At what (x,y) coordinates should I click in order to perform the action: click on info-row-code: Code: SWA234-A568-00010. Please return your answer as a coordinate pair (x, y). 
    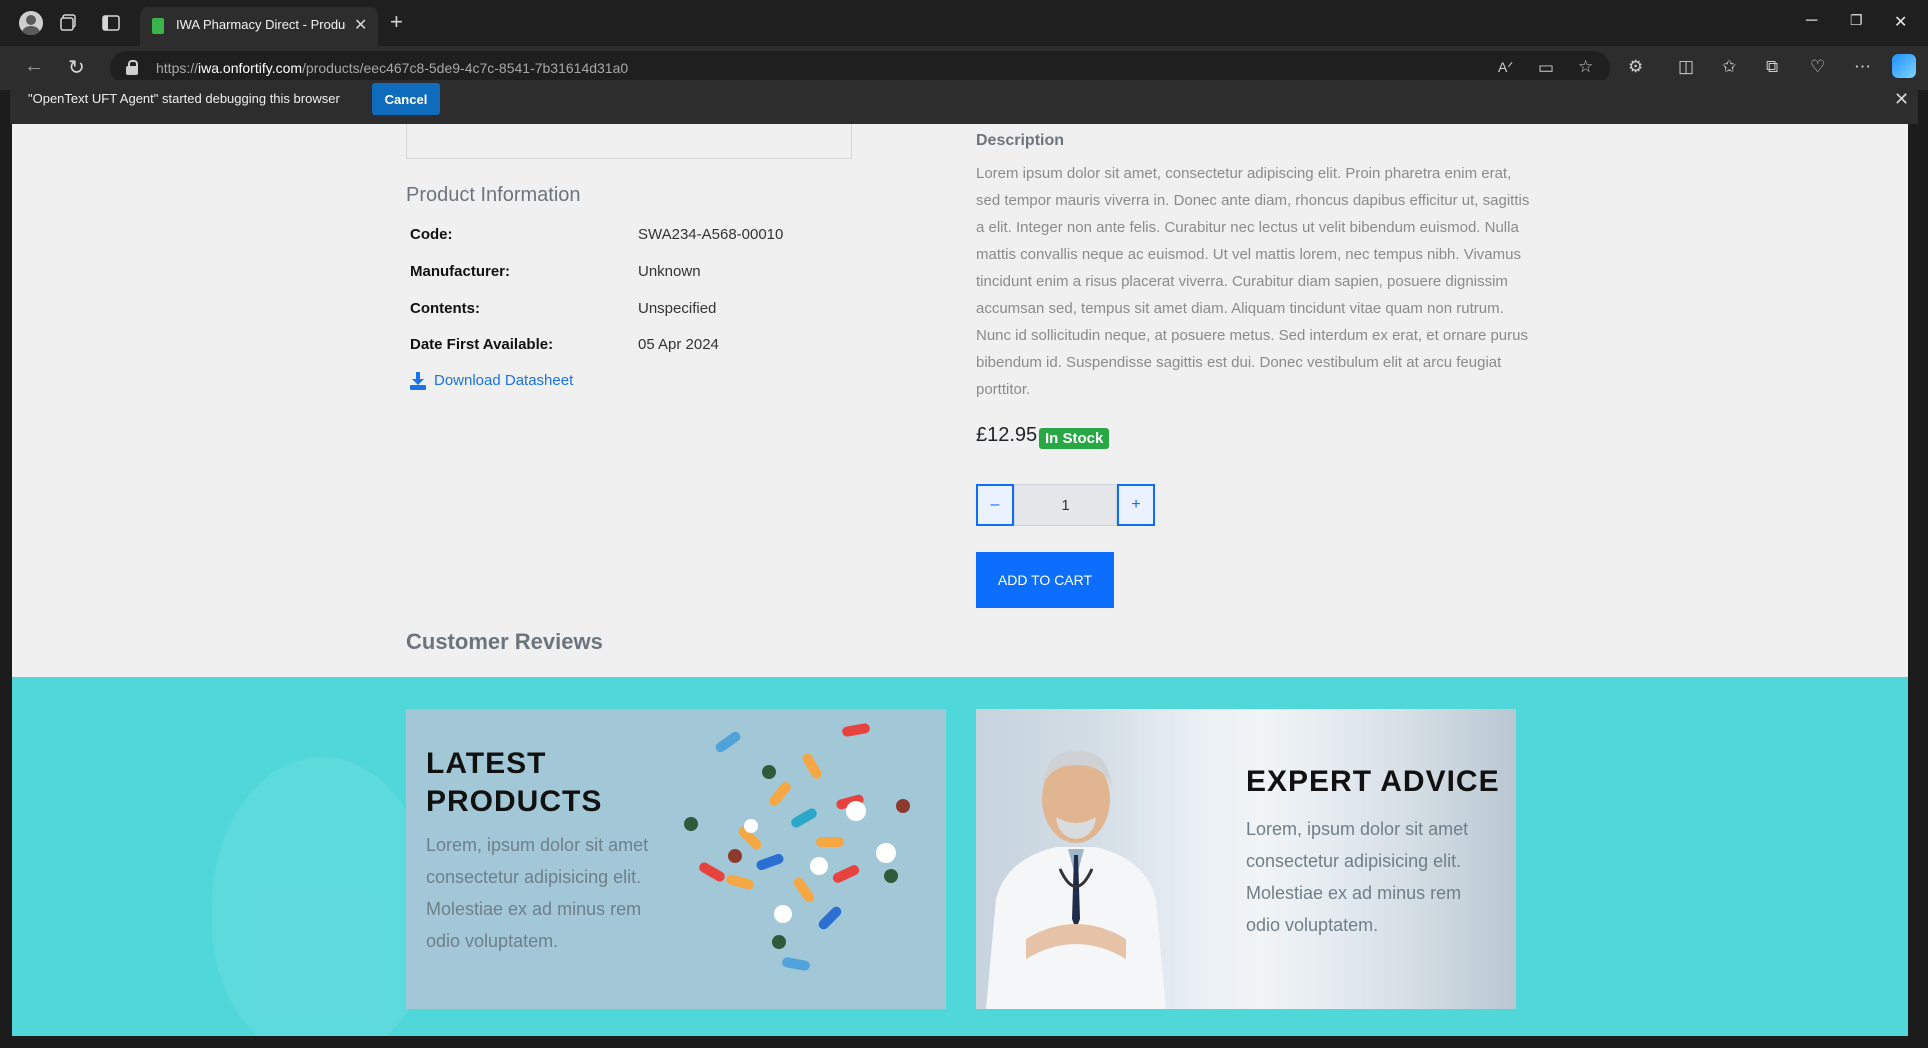
    Looking at the image, I should click on (610, 238).